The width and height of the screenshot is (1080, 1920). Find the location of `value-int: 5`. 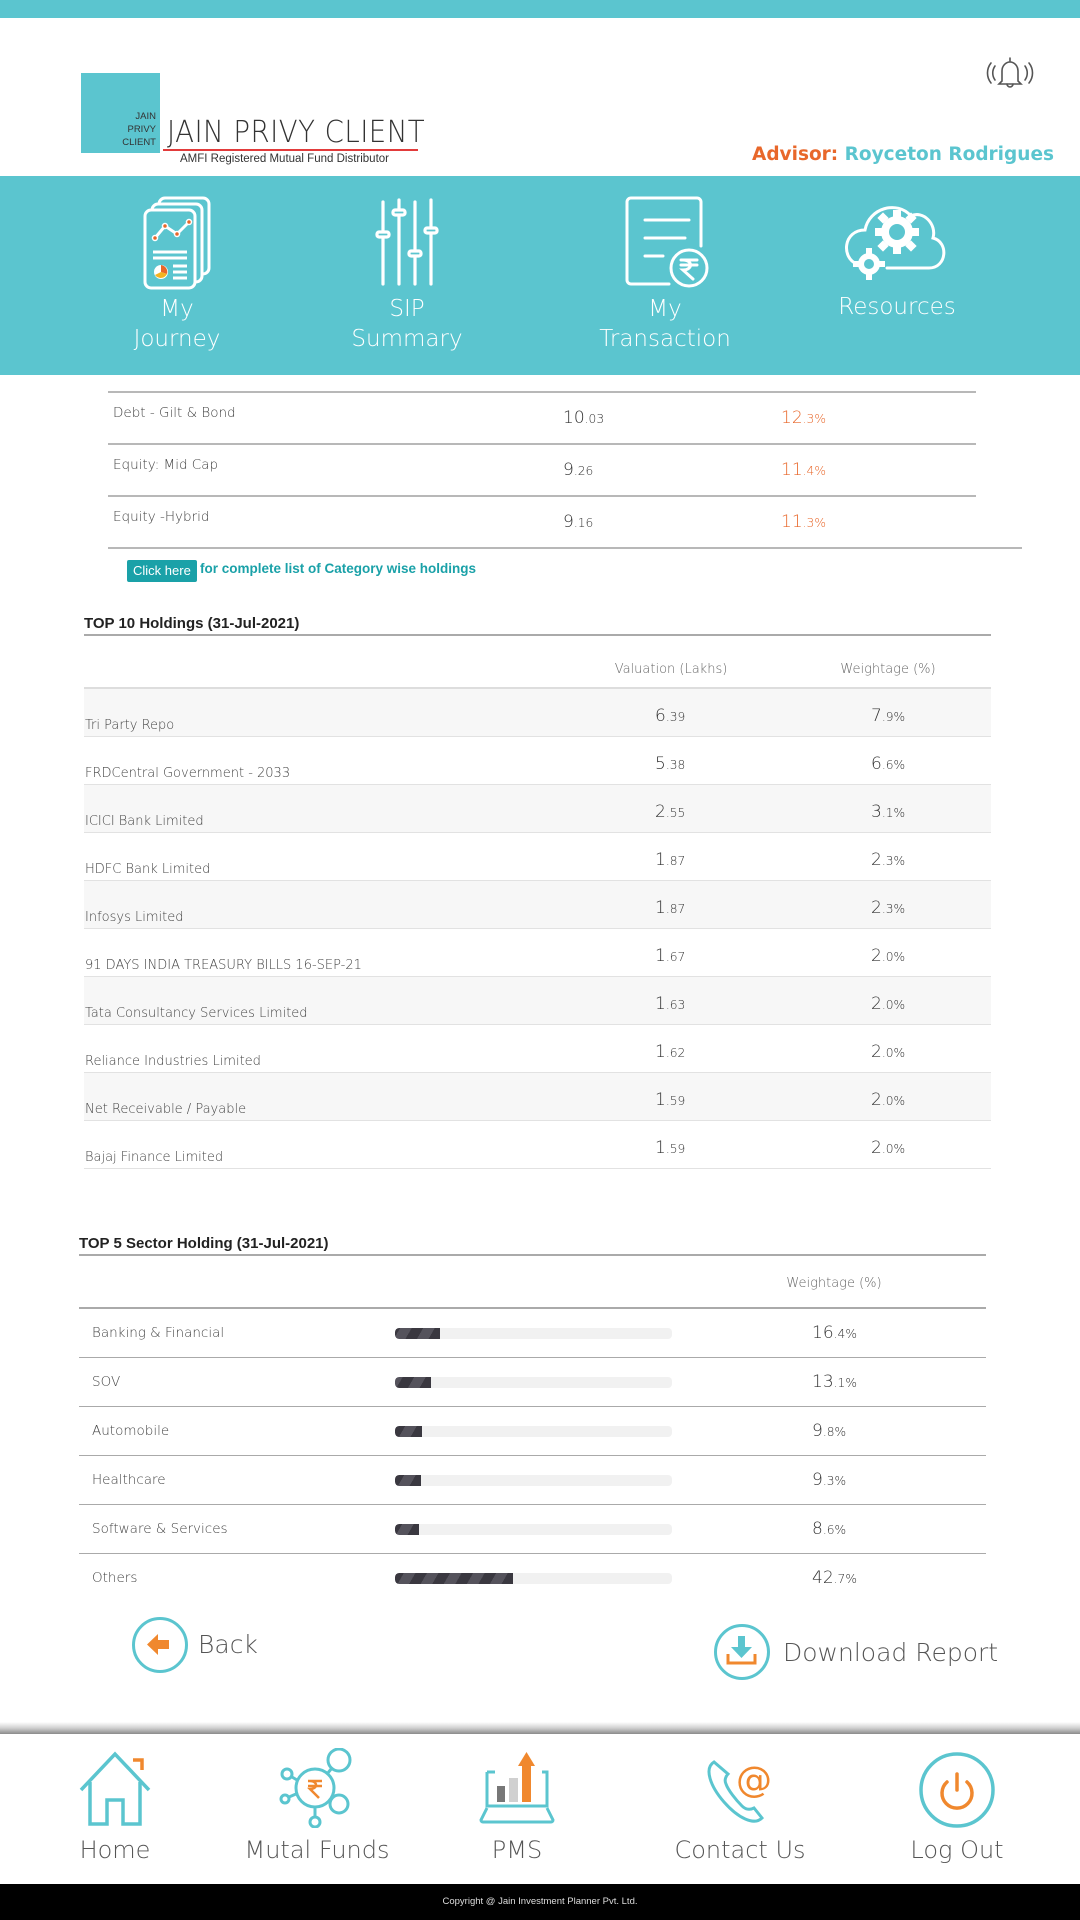

value-int: 5 is located at coordinates (660, 764).